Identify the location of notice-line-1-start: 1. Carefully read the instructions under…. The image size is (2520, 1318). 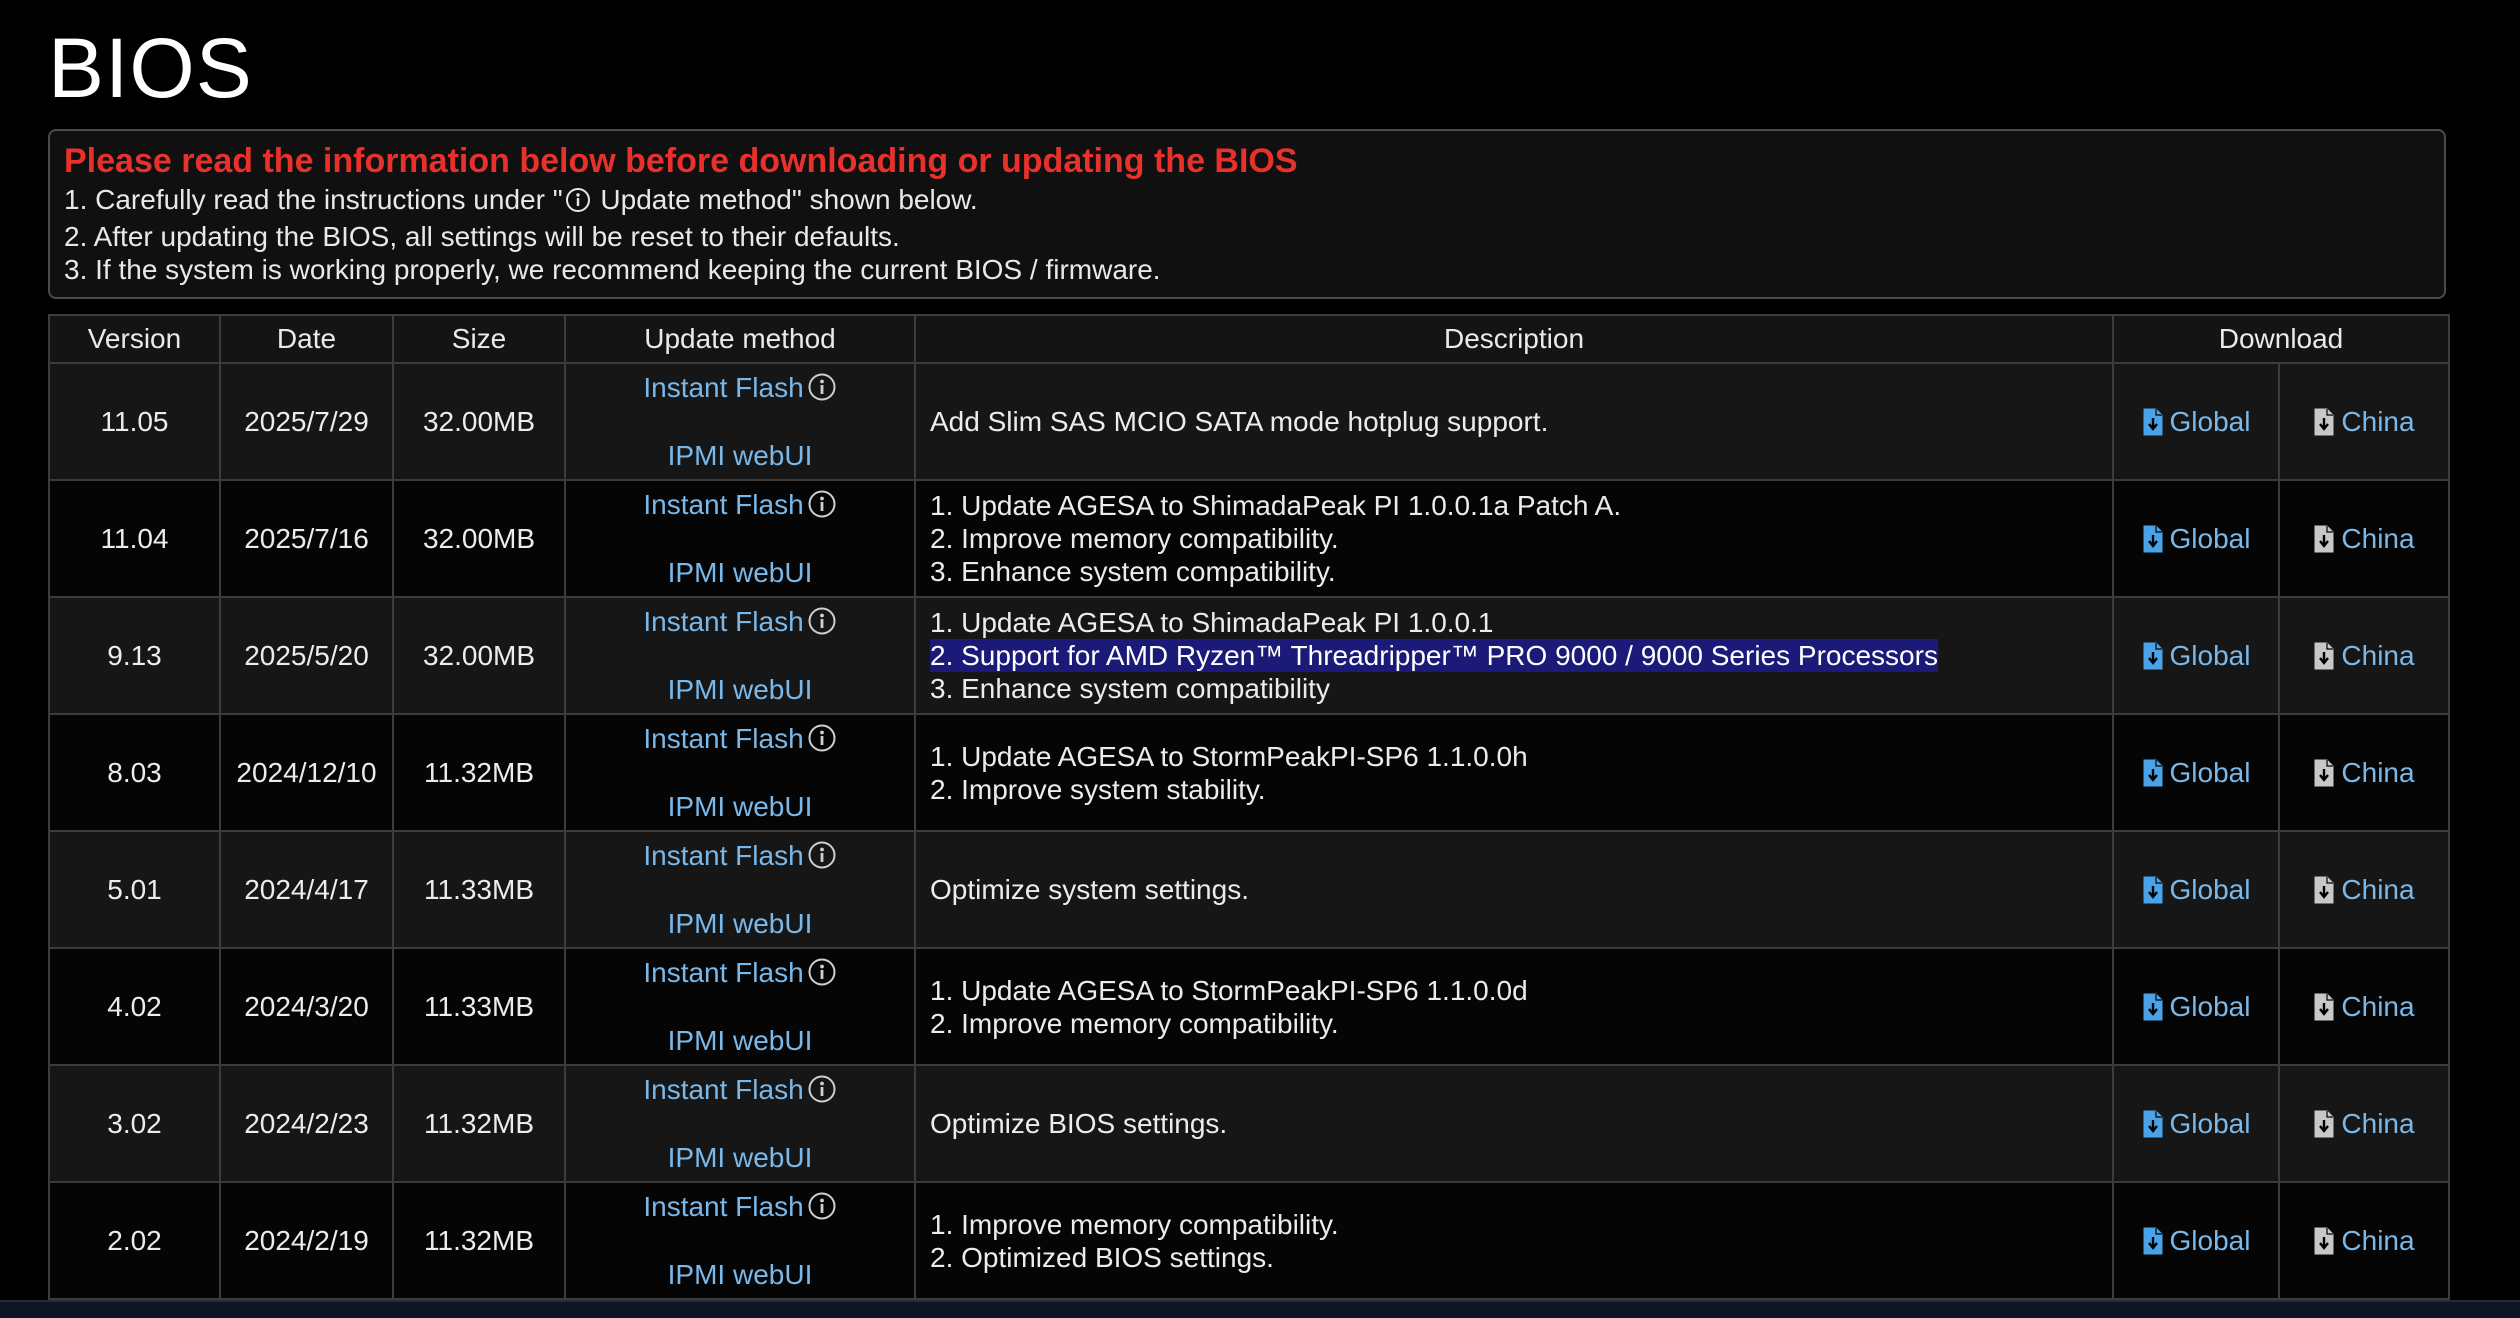
(313, 199).